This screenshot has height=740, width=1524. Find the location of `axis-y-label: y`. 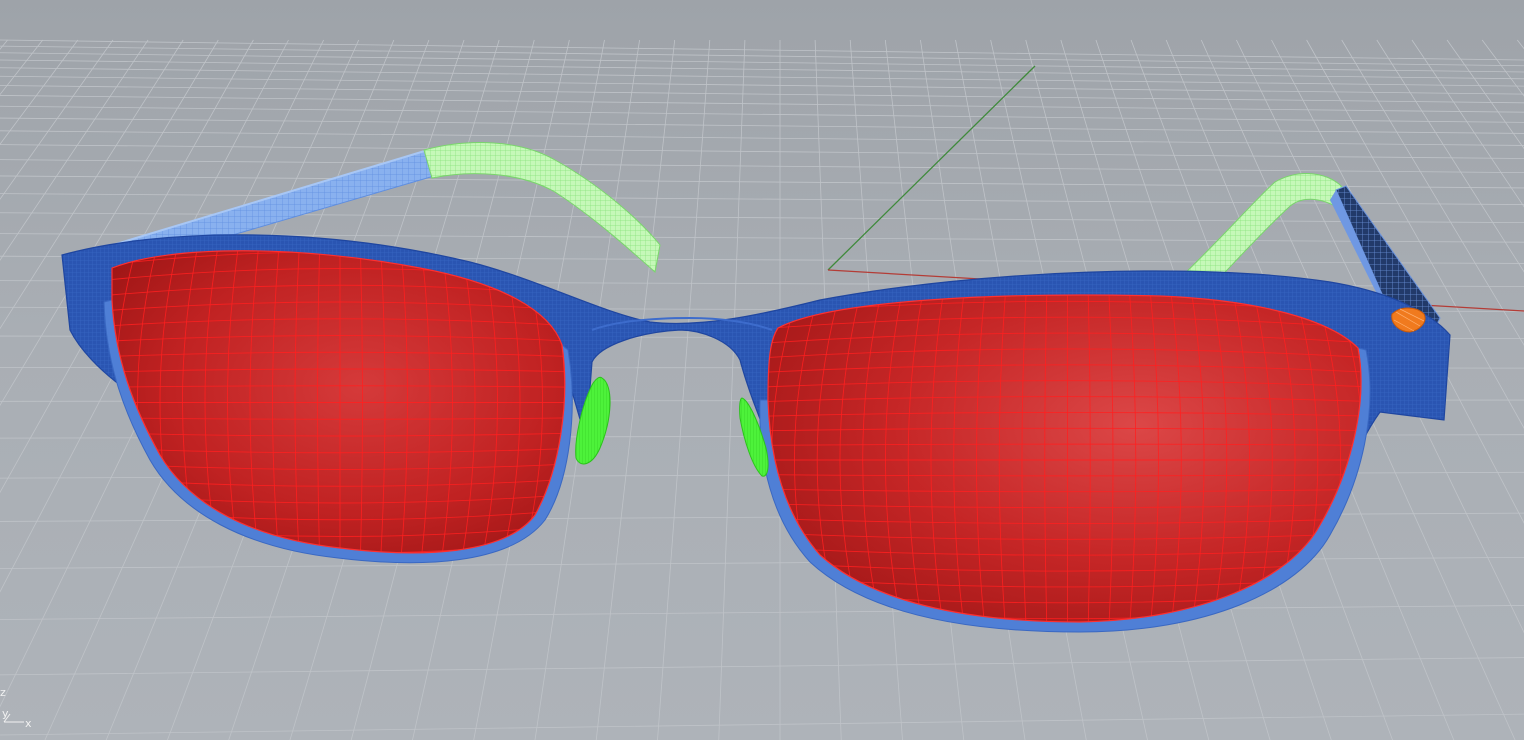

axis-y-label: y is located at coordinates (5, 713).